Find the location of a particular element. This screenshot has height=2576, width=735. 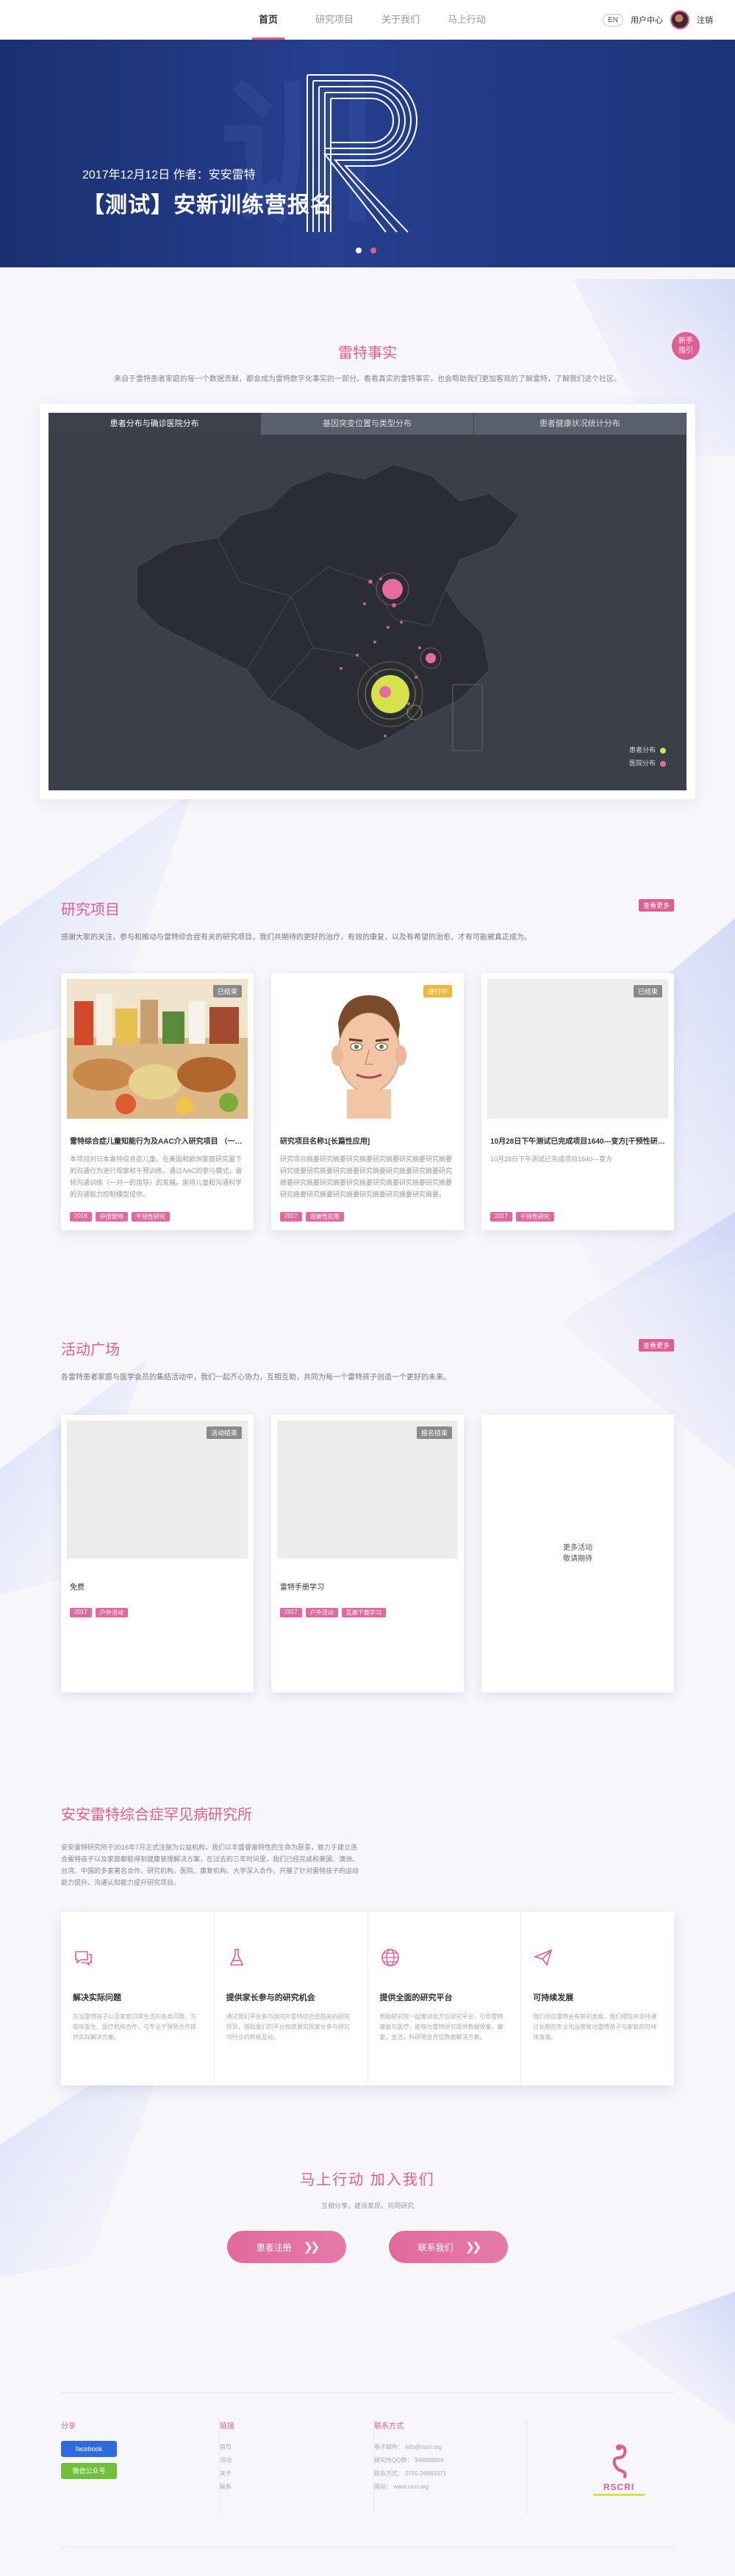

more-activities-line1: 更多活动 is located at coordinates (577, 1548).